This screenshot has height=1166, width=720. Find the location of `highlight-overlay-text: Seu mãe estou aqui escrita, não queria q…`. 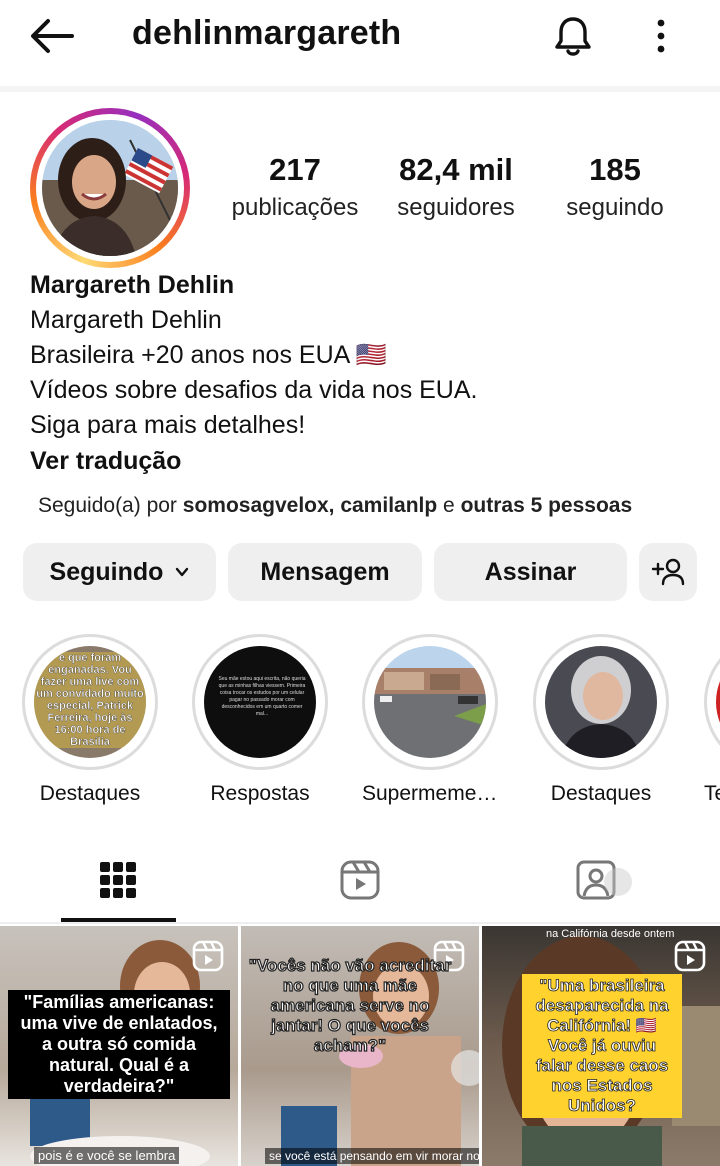

highlight-overlay-text: Seu mãe estou aqui escrita, não queria q… is located at coordinates (262, 696).